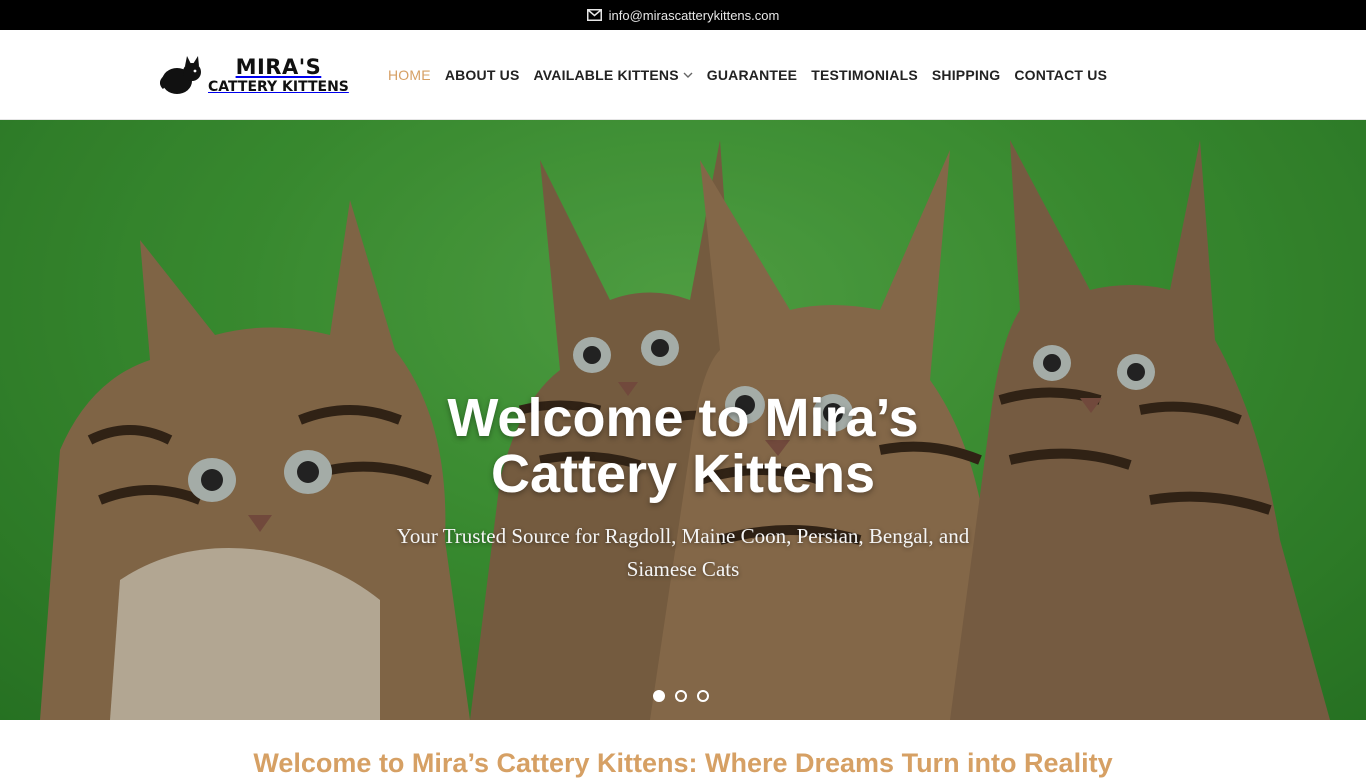 The image size is (1366, 779). What do you see at coordinates (594, 15) in the screenshot?
I see `envelope-icon` at bounding box center [594, 15].